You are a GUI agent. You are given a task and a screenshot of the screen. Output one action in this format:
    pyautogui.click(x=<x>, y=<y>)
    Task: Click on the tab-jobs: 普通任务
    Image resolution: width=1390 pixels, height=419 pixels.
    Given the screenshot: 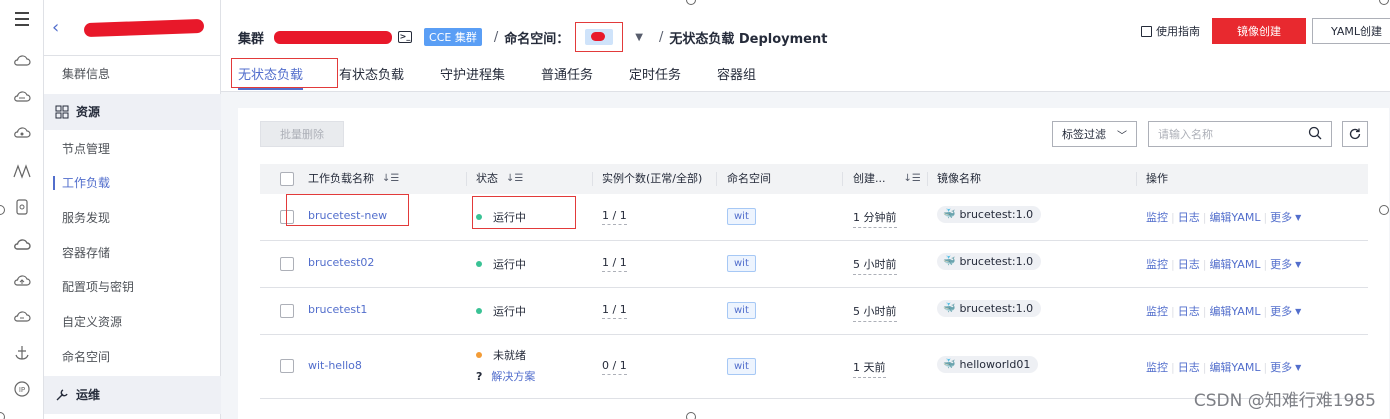 What is the action you would take?
    pyautogui.click(x=567, y=77)
    